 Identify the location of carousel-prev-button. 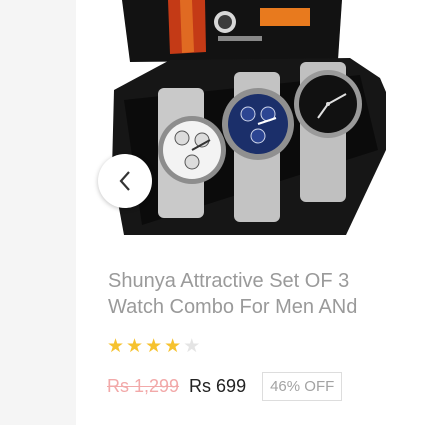
(125, 181).